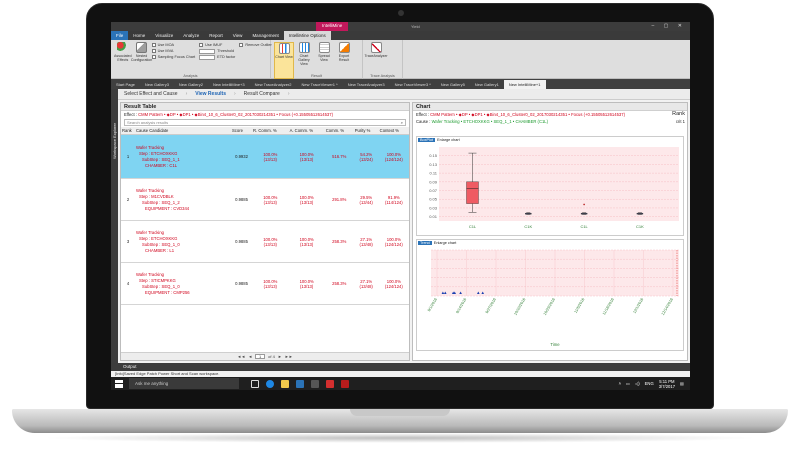 The width and height of the screenshot is (800, 460). I want to click on taskbar-search-input: Ask me anything, so click(184, 383).